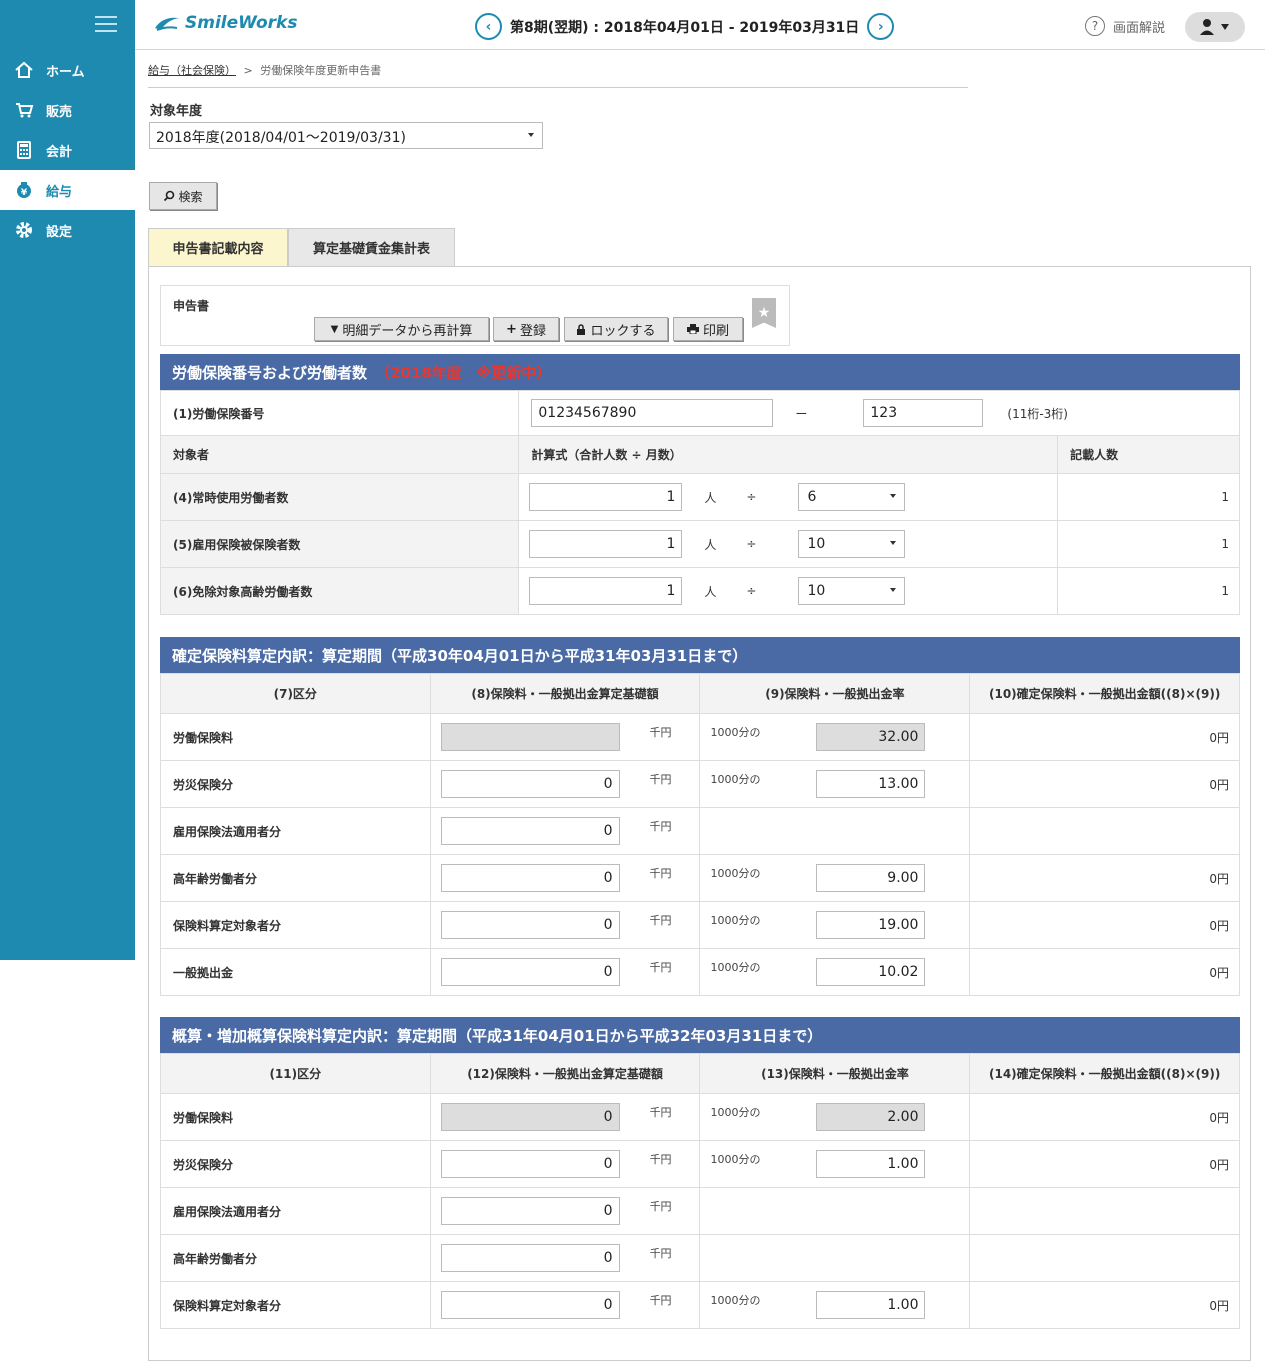 The height and width of the screenshot is (1368, 1265). Describe the element at coordinates (1125, 26) in the screenshot. I see `help-link: ? 画面解説` at that location.